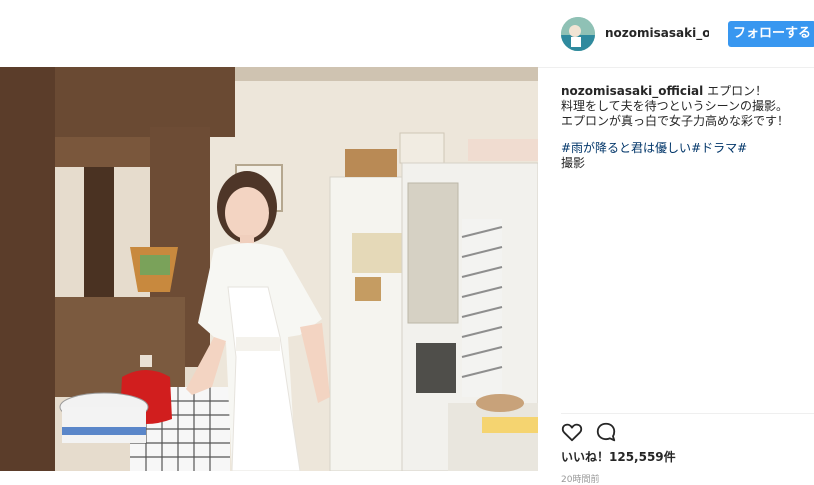  I want to click on like-button, so click(572, 432).